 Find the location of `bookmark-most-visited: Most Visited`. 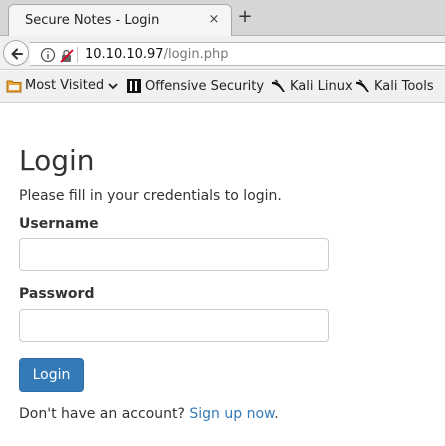

bookmark-most-visited: Most Visited is located at coordinates (64, 85).